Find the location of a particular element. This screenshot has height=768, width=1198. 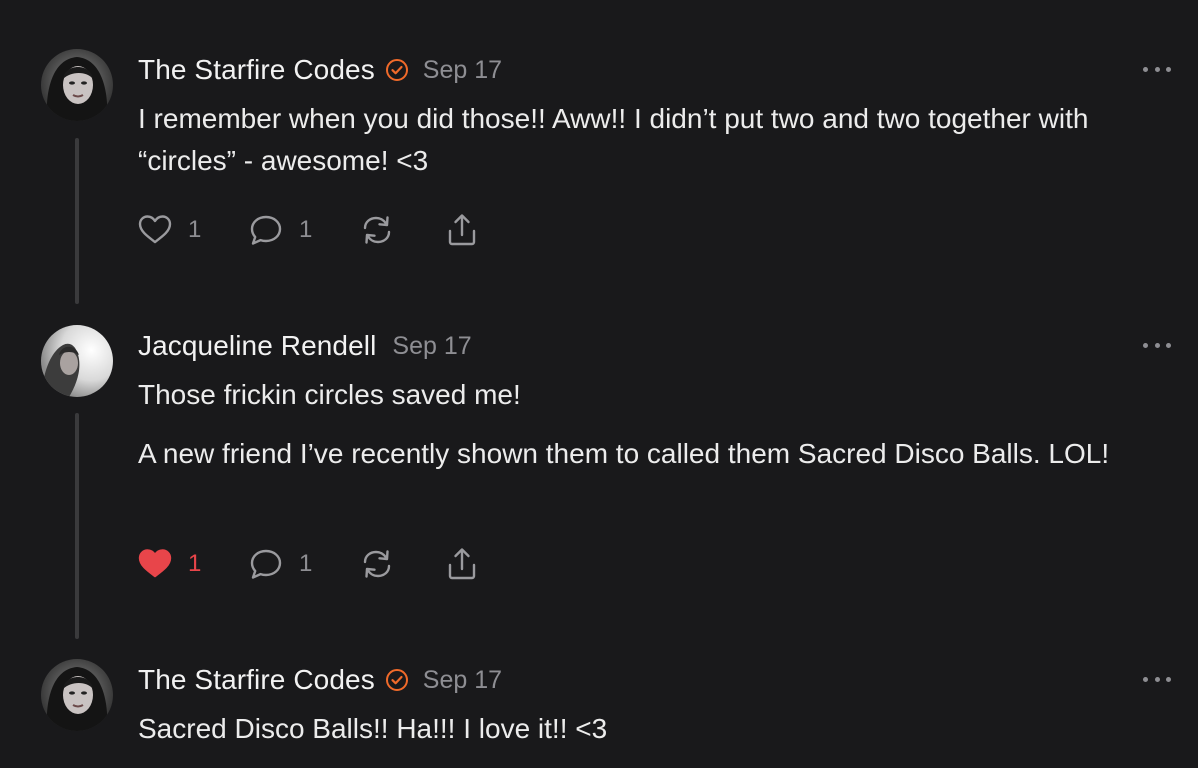

comment-paragraph: Those frickin circles saved me! is located at coordinates (329, 394).